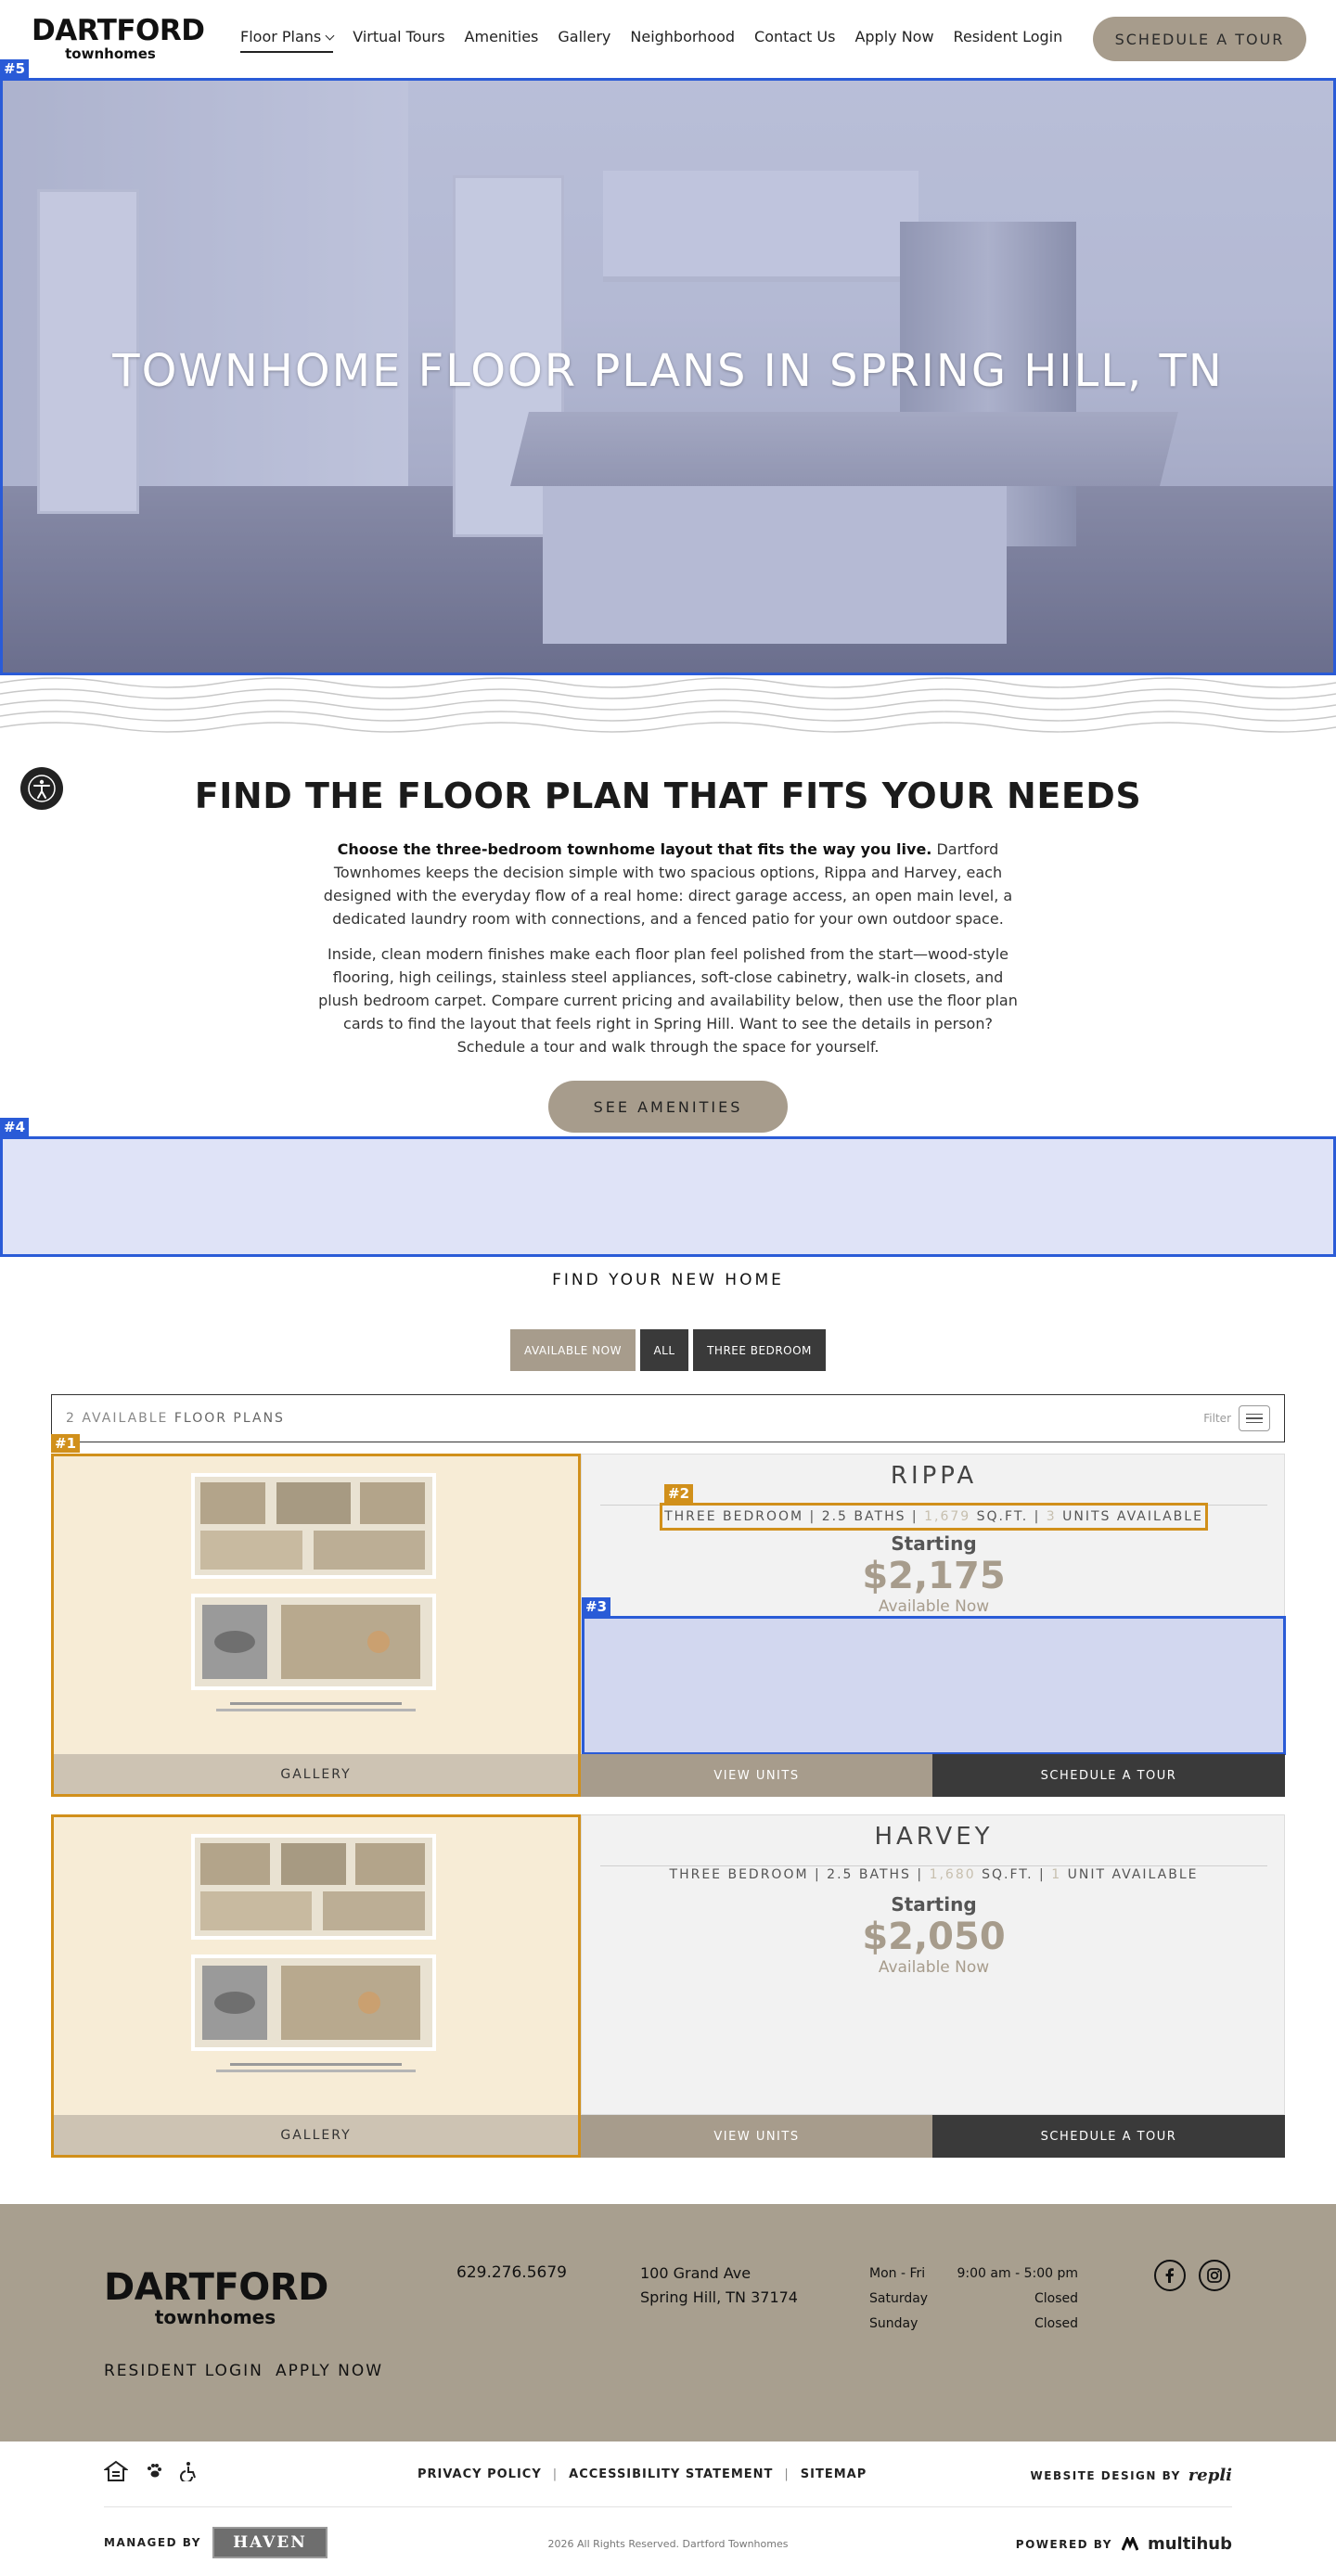 This screenshot has width=1336, height=2576. Describe the element at coordinates (668, 705) in the screenshot. I see `wave-divider` at that location.